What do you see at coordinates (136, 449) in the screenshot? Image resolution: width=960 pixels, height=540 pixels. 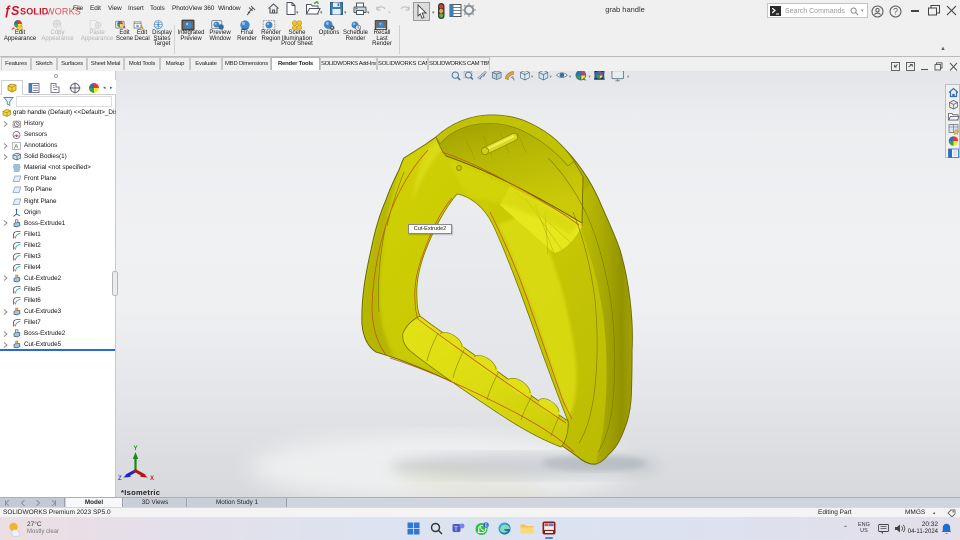 I see `svg-text: Y` at bounding box center [136, 449].